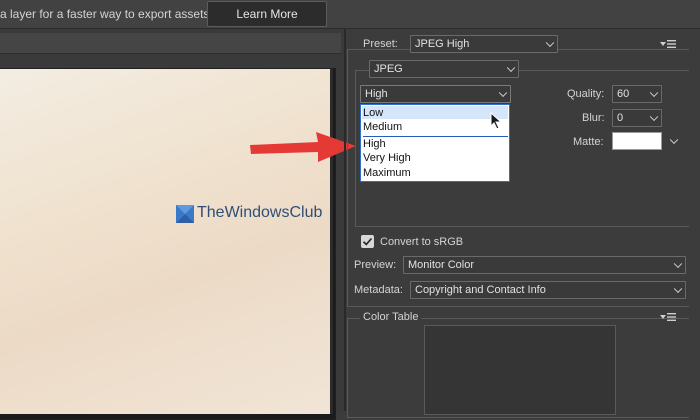 The height and width of the screenshot is (420, 700). What do you see at coordinates (544, 265) in the screenshot?
I see `preview-dropdown: Monitor Color` at bounding box center [544, 265].